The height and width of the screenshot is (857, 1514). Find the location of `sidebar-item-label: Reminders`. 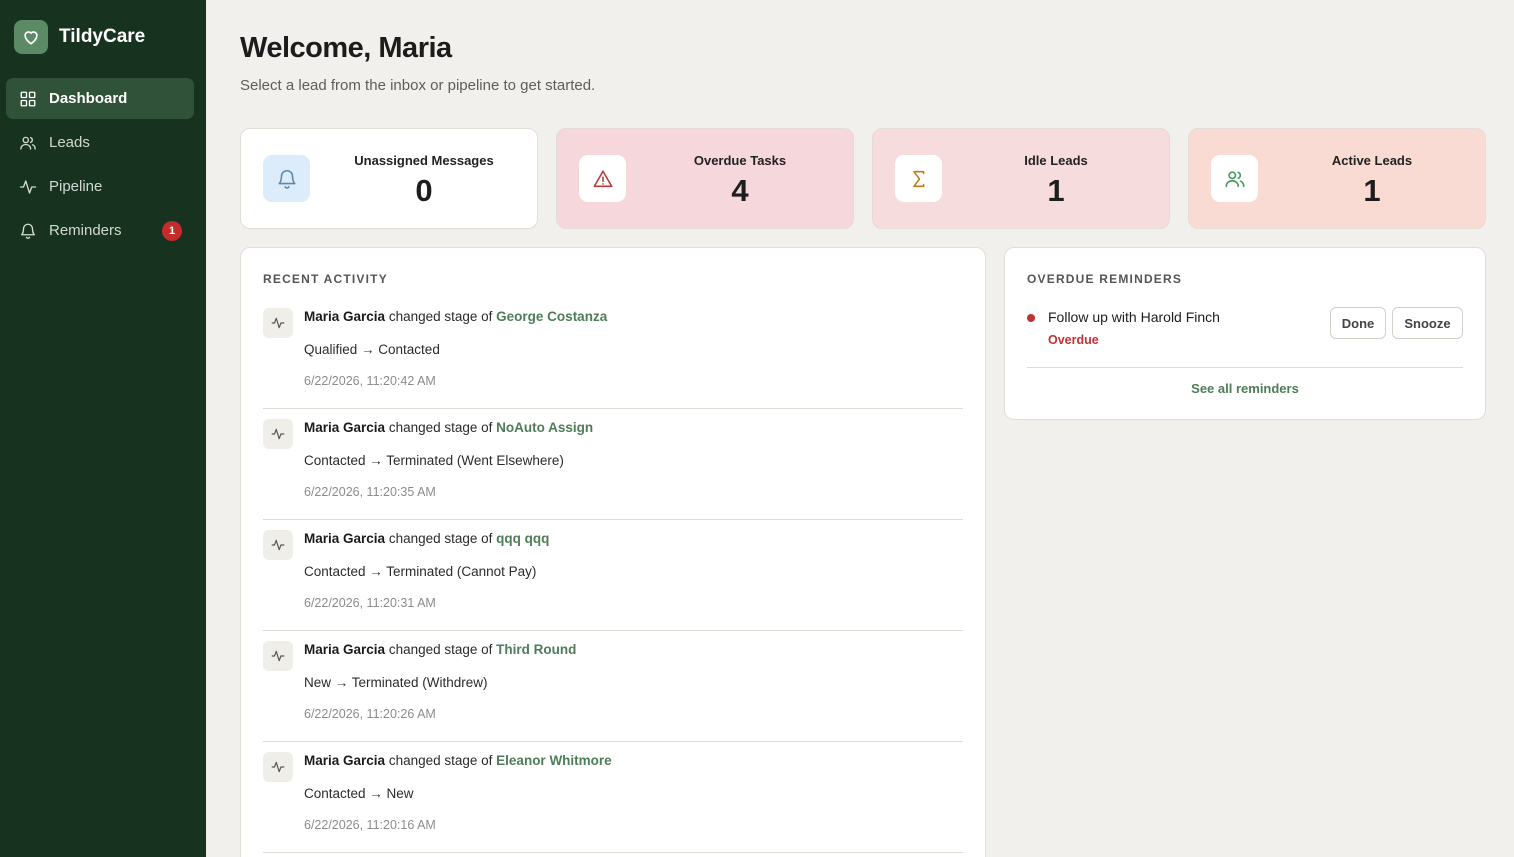

sidebar-item-label: Reminders is located at coordinates (85, 230).